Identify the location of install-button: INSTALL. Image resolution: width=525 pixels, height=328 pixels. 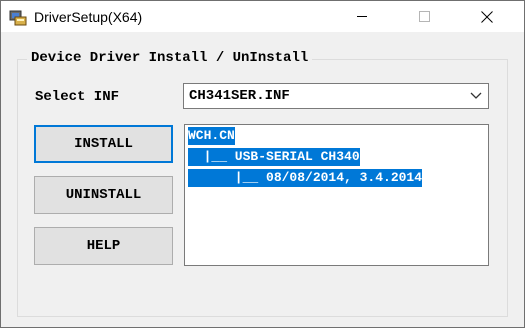
(103, 144).